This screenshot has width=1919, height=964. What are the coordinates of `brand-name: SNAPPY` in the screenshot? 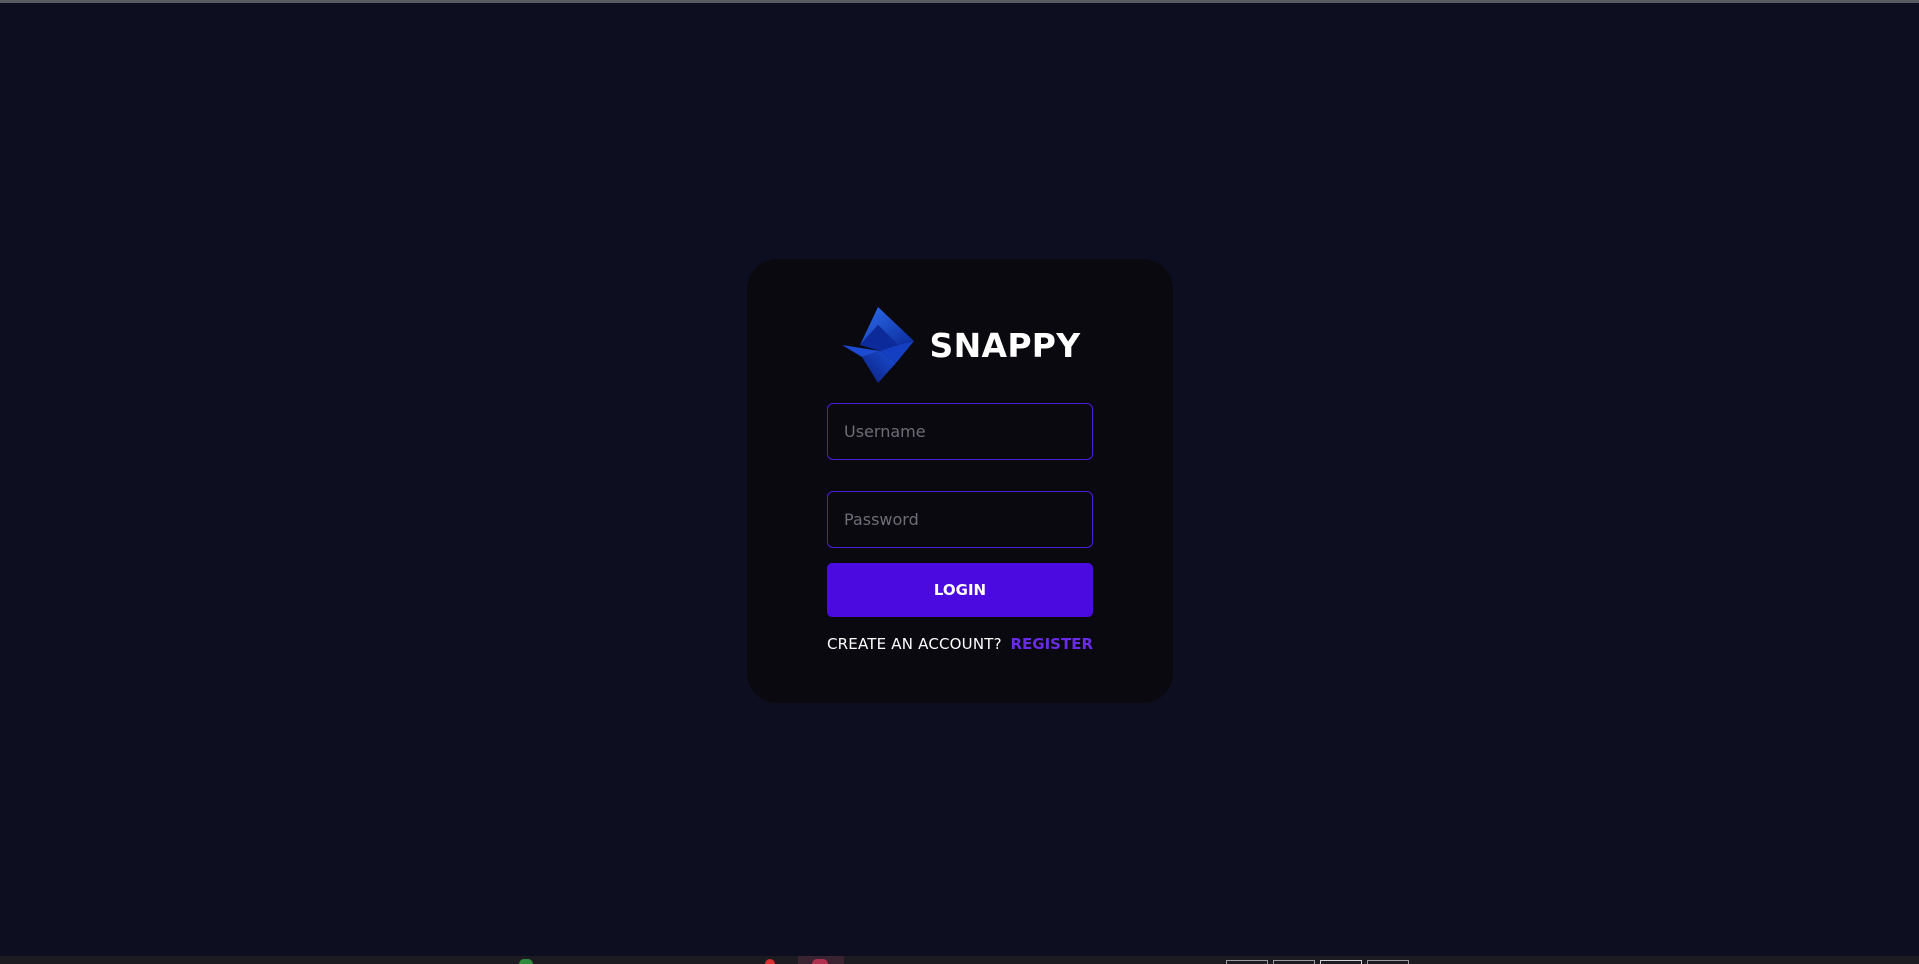 It's located at (1005, 345).